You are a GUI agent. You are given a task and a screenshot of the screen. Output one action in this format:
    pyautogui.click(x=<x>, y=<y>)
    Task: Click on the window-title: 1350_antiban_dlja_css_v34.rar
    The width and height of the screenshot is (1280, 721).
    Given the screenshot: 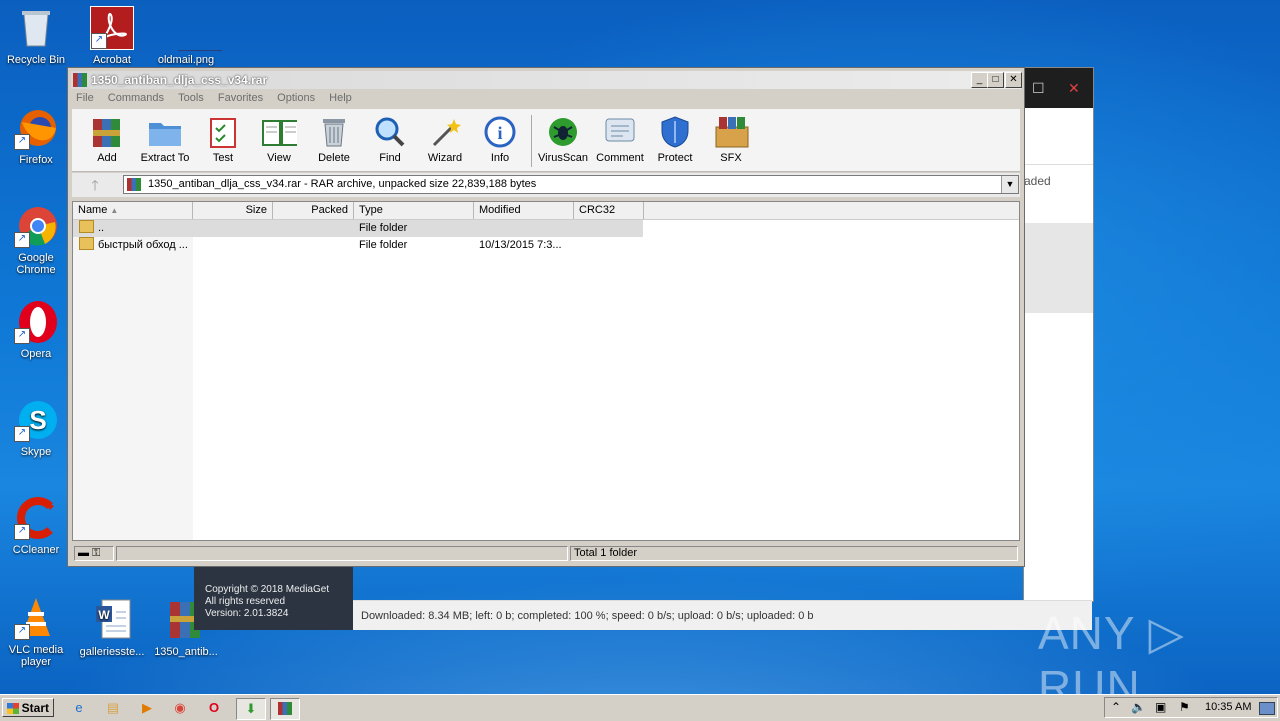 What is the action you would take?
    pyautogui.click(x=179, y=80)
    